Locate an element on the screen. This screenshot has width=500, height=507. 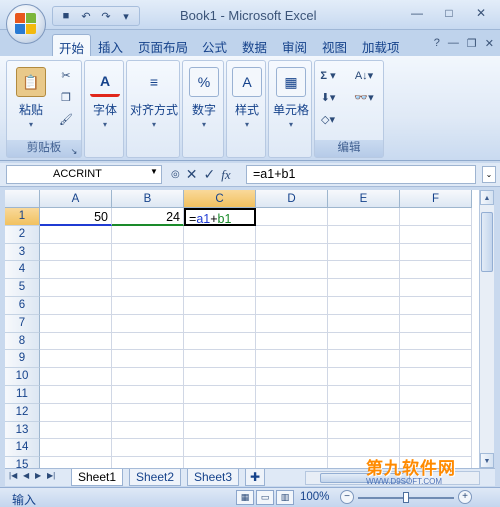
cell-f4 is located at coordinates (436, 270).